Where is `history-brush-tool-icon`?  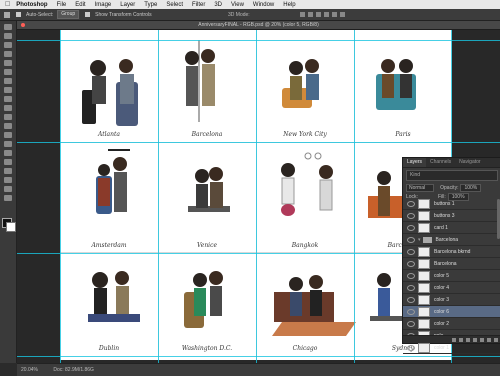
history-brush-tool-icon is located at coordinates (8, 108).